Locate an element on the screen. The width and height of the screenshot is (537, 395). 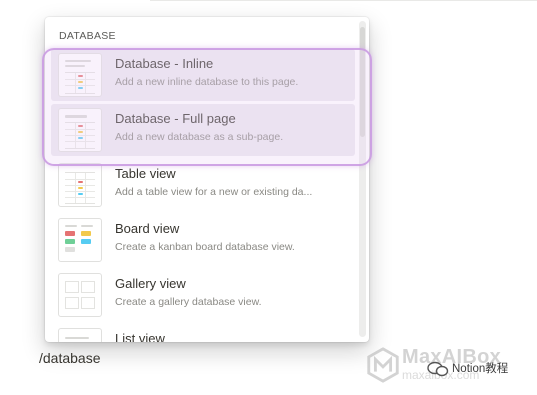
menu-item-description: Create a kanban board database view. is located at coordinates (205, 247).